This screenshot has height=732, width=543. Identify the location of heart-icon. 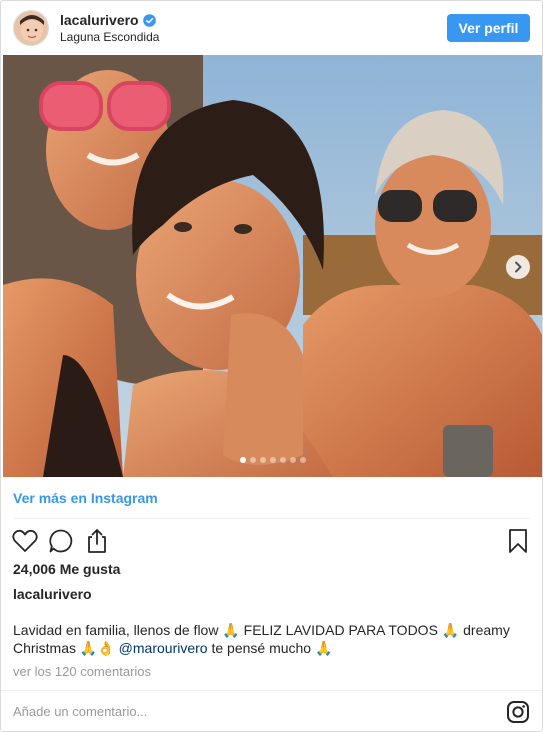
(25, 540).